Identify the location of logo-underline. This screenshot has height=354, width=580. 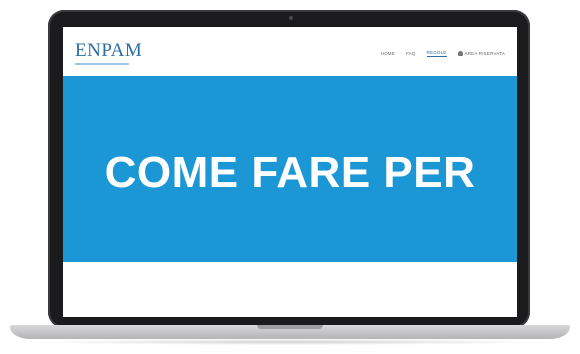
(102, 64).